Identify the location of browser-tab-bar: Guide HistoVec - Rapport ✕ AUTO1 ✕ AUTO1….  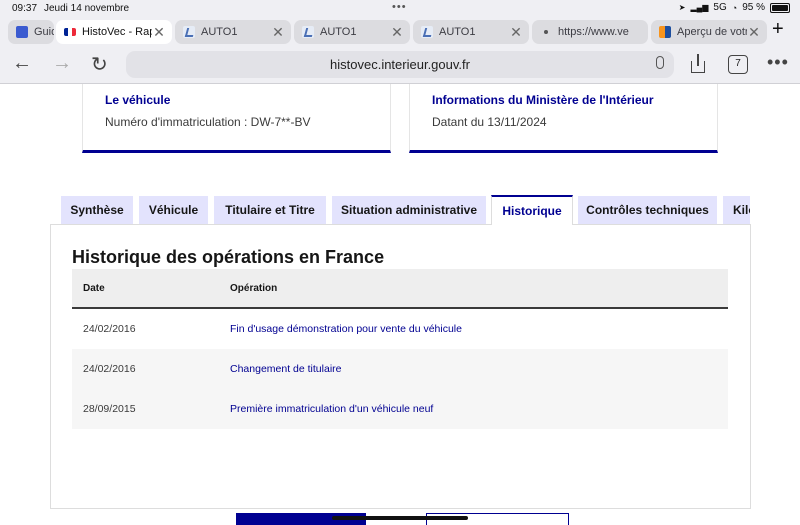
(400, 31).